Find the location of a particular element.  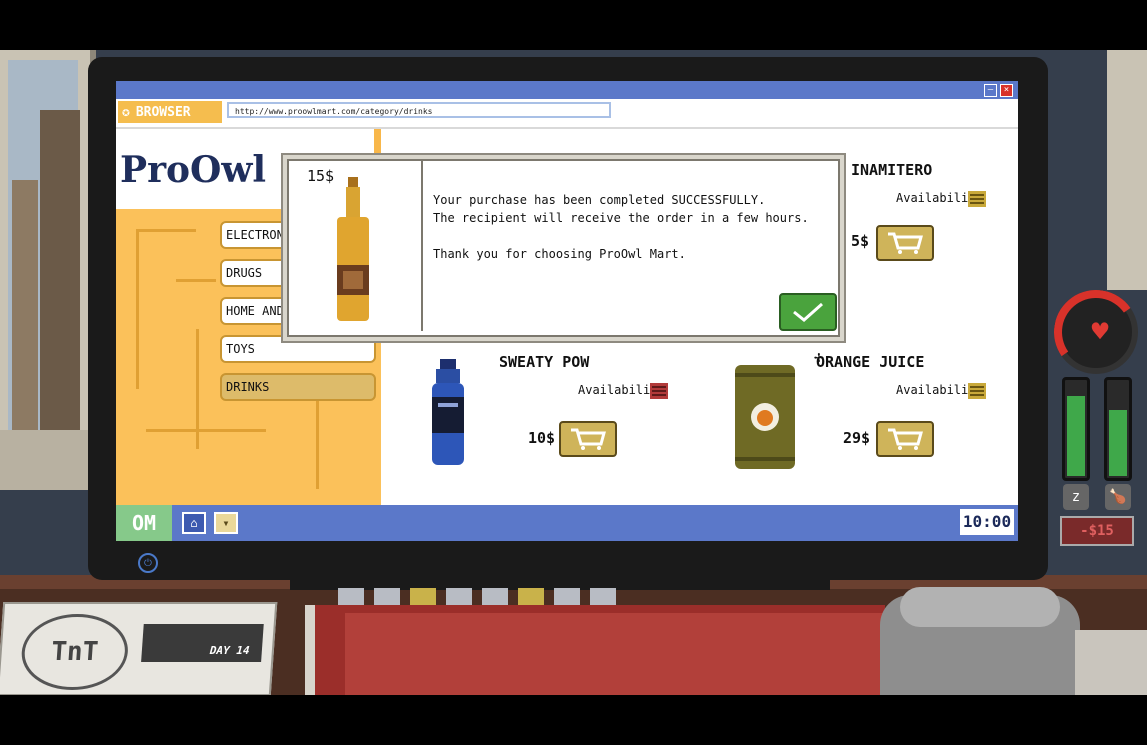

dialog-product-thumb: 15$ is located at coordinates (356, 246).